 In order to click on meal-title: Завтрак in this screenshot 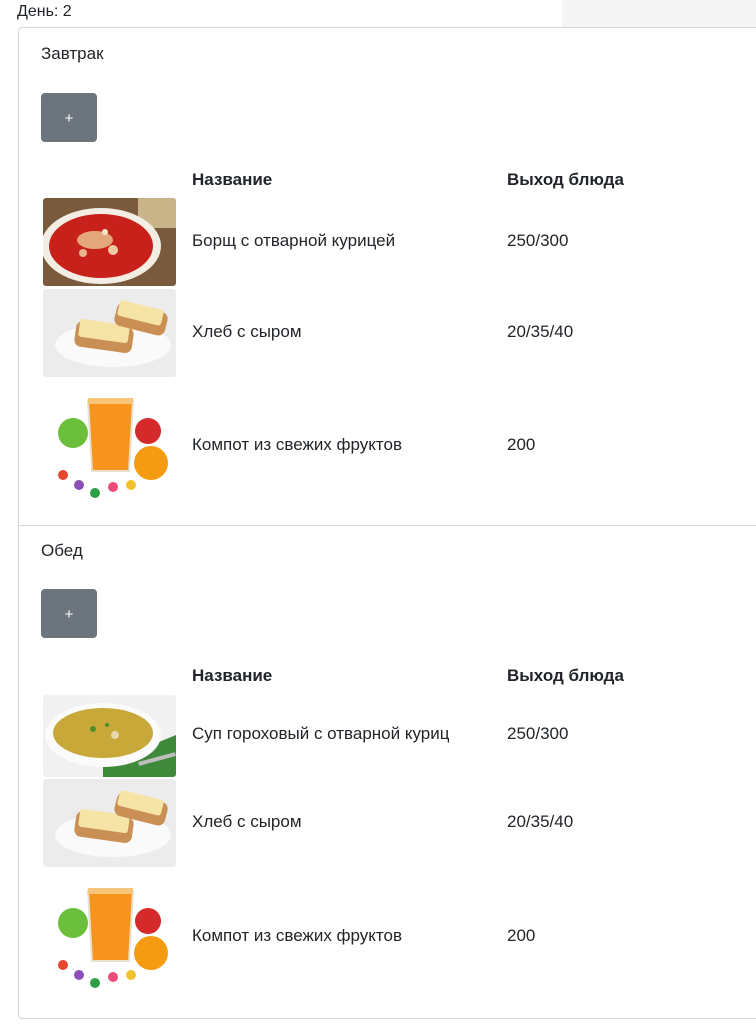, I will do `click(72, 53)`.